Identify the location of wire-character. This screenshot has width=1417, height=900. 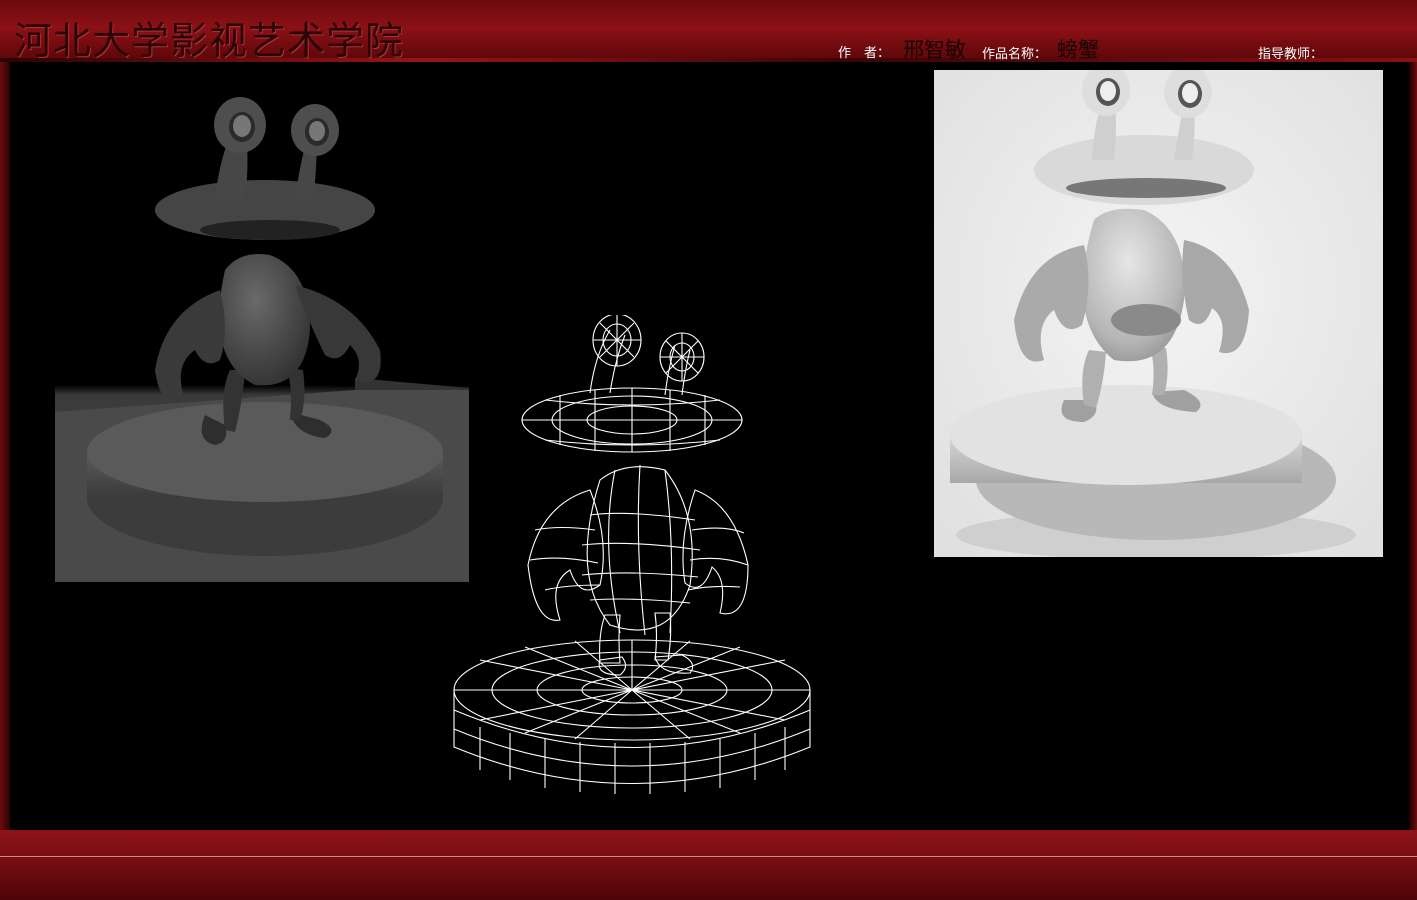
(635, 495).